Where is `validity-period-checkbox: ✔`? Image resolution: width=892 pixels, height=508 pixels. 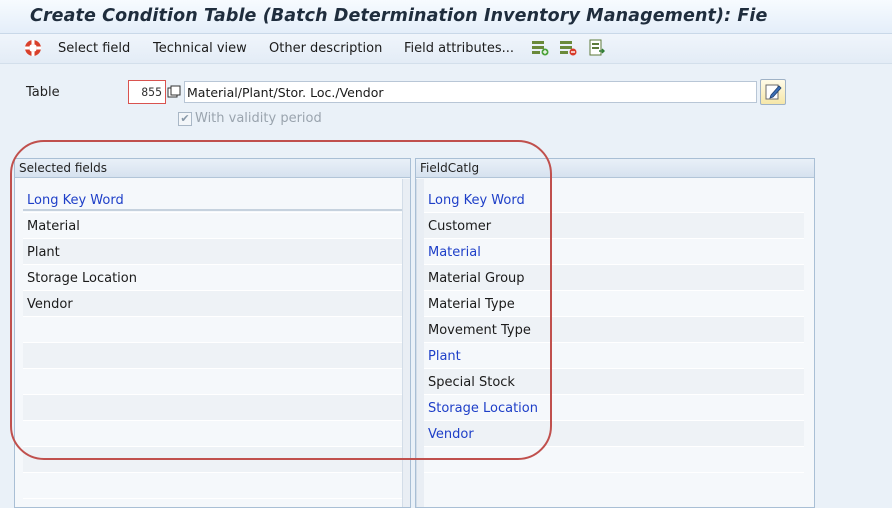 validity-period-checkbox: ✔ is located at coordinates (185, 119).